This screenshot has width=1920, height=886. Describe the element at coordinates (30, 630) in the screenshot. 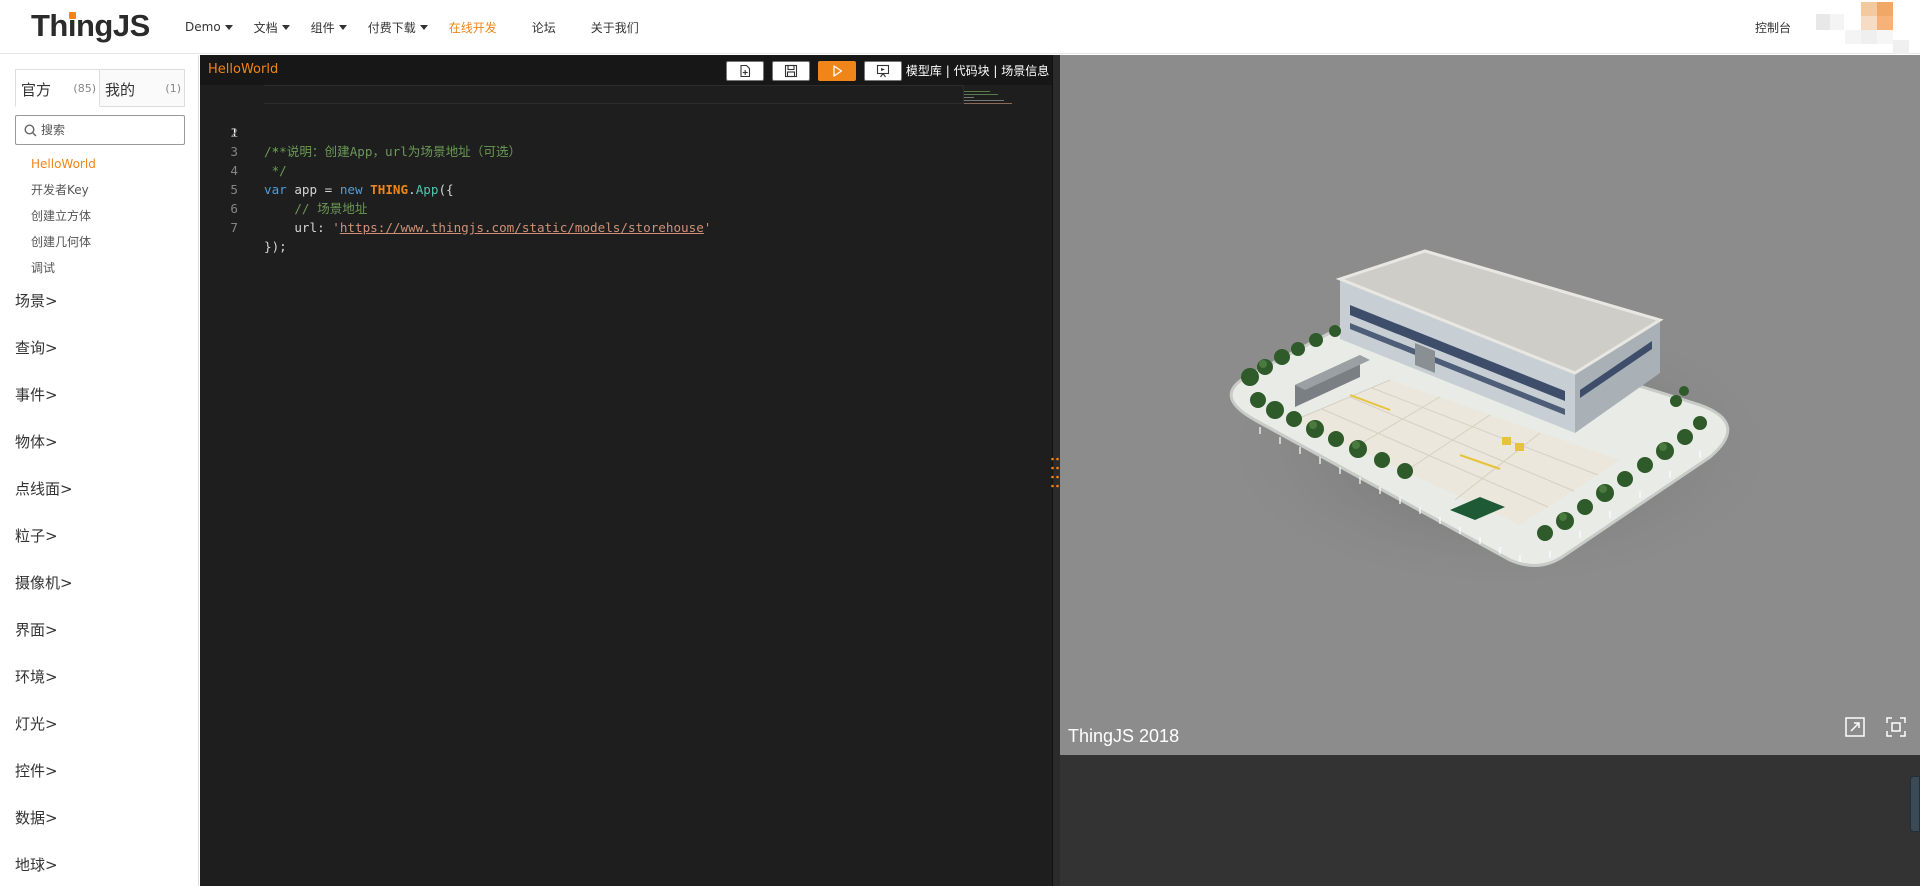

I see `category-label: 界面` at that location.